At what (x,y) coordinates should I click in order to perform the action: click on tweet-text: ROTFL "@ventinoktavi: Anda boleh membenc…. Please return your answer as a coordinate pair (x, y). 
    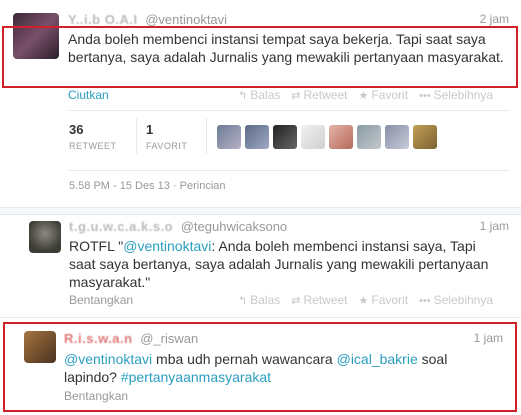
    Looking at the image, I should click on (279, 264).